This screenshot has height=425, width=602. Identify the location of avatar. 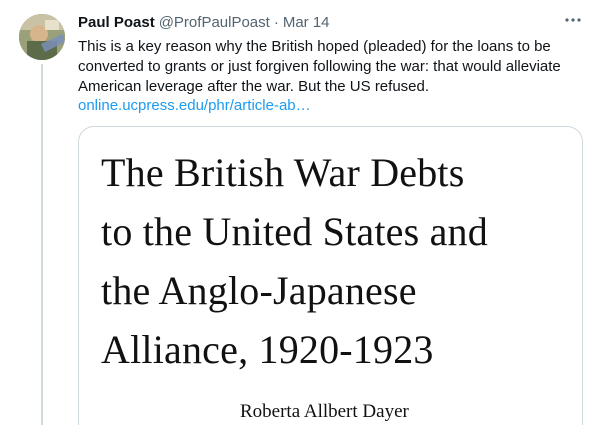
(42, 37).